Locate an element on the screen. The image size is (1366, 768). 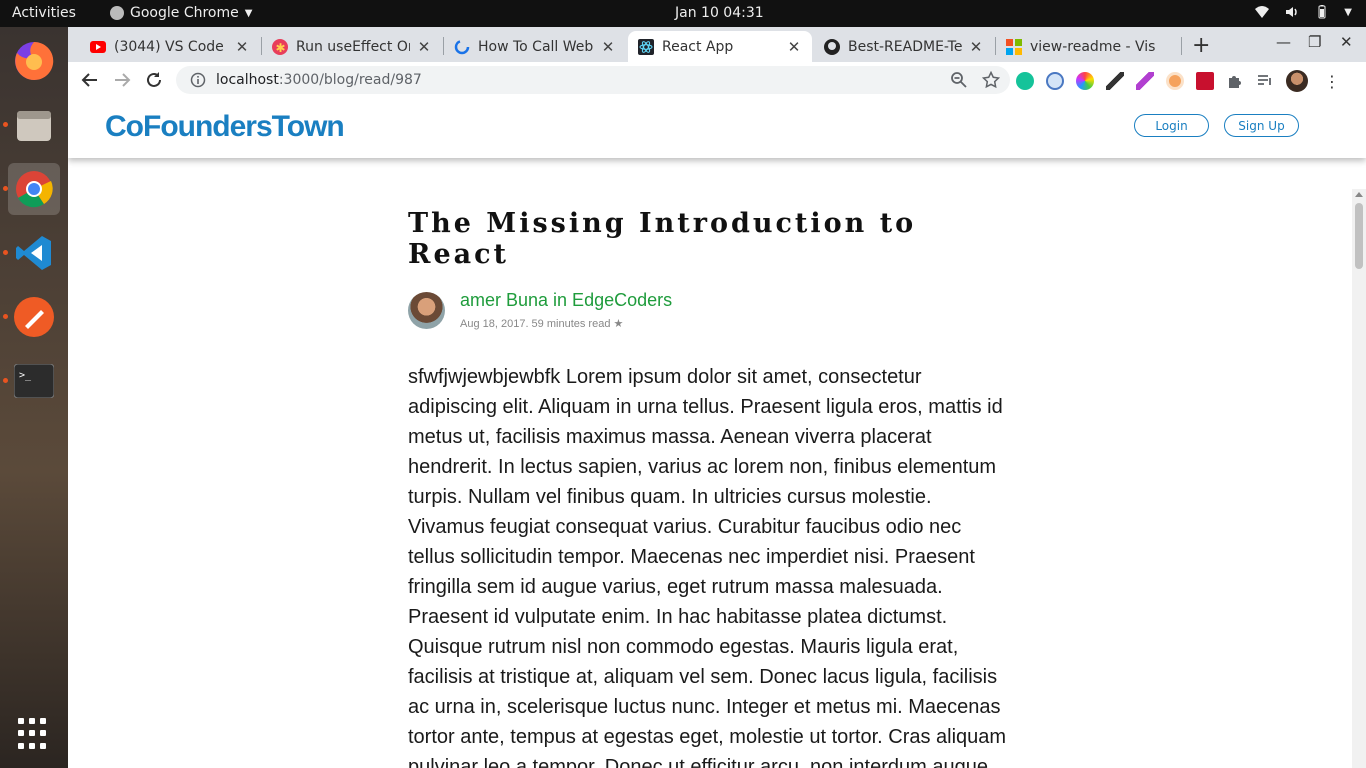
dock-vscode is located at coordinates (34, 253).